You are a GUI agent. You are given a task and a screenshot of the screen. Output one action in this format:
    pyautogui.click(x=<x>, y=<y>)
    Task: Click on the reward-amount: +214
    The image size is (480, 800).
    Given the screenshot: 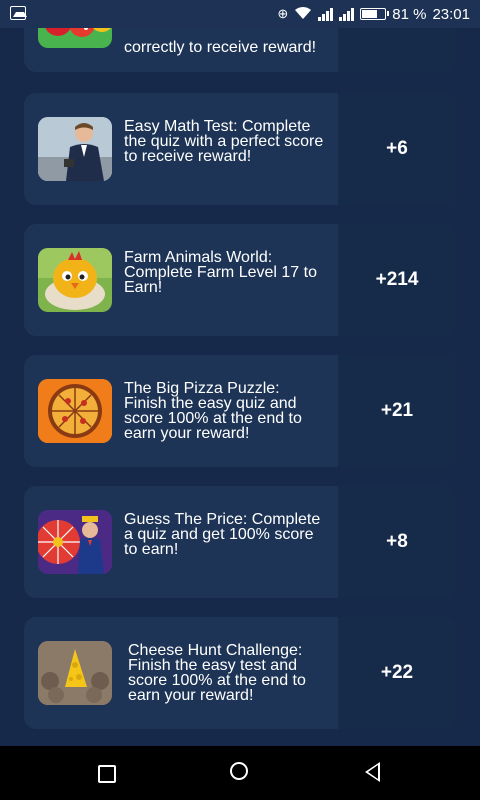 What is the action you would take?
    pyautogui.click(x=397, y=279)
    